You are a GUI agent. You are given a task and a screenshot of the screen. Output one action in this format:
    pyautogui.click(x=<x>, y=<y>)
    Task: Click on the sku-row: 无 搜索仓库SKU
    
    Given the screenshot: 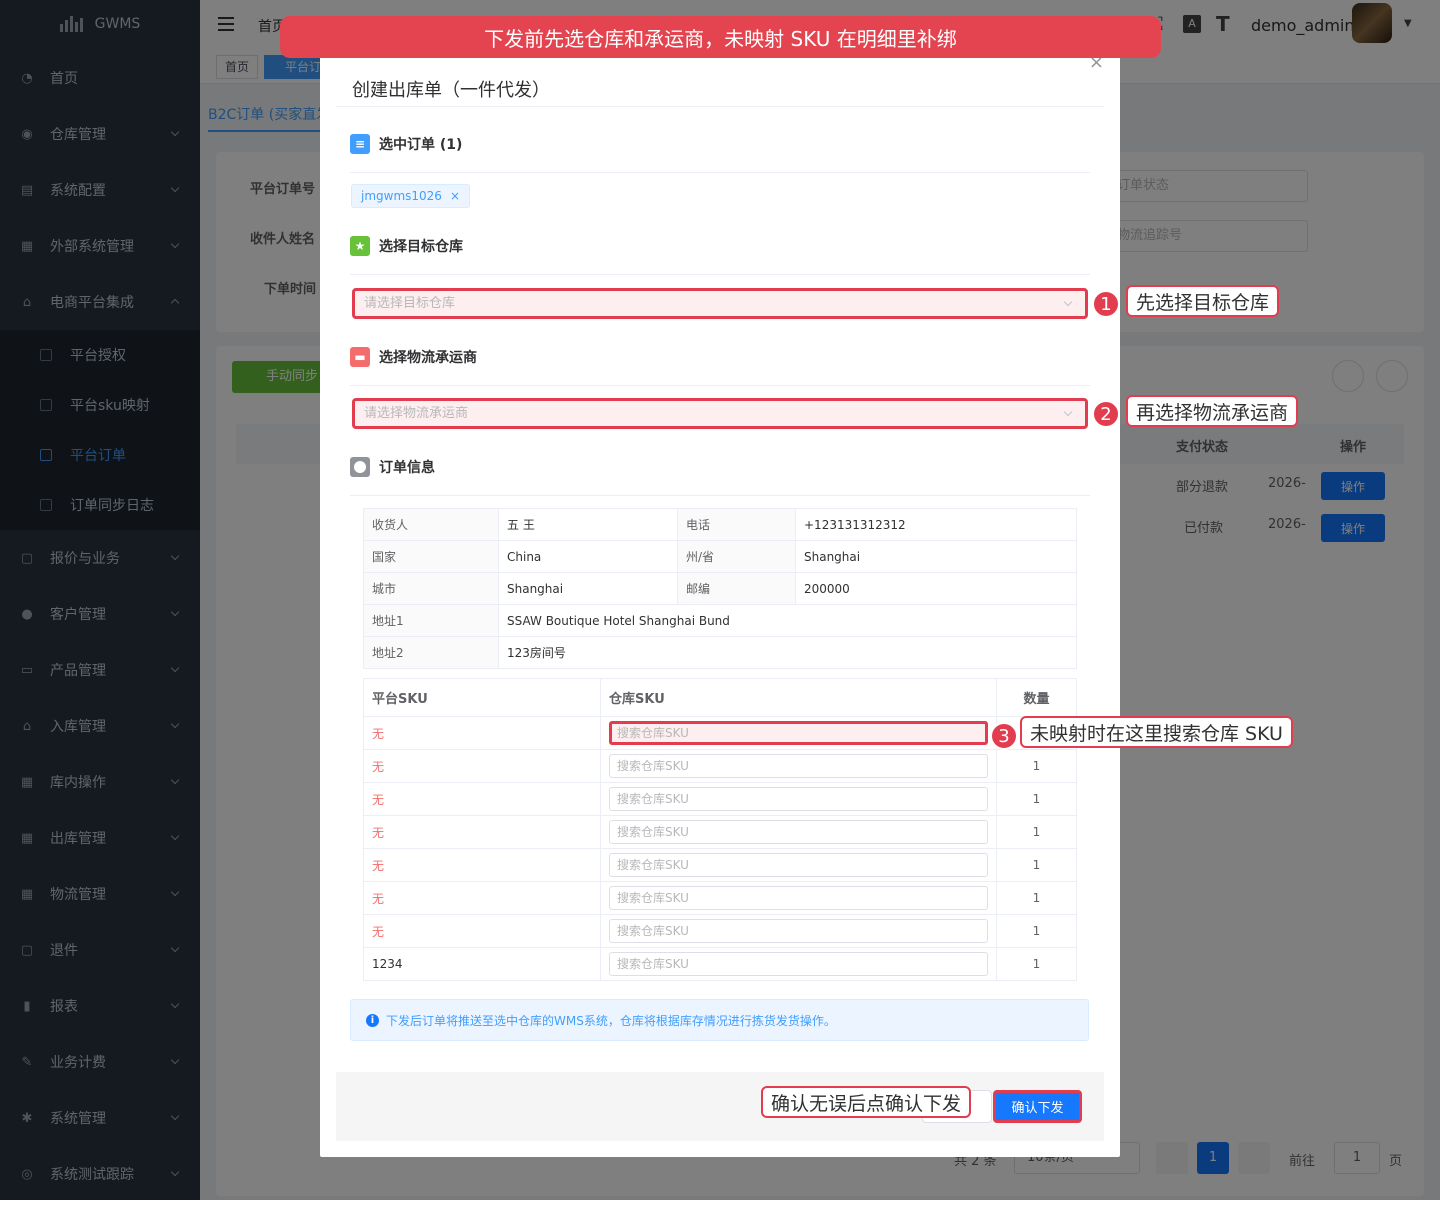 What is the action you would take?
    pyautogui.click(x=720, y=733)
    